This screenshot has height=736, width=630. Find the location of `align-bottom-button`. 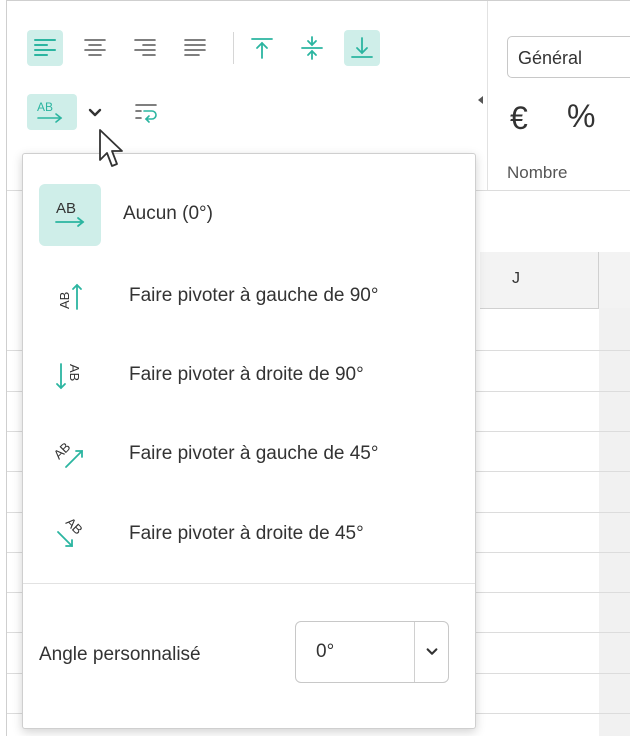

align-bottom-button is located at coordinates (362, 48).